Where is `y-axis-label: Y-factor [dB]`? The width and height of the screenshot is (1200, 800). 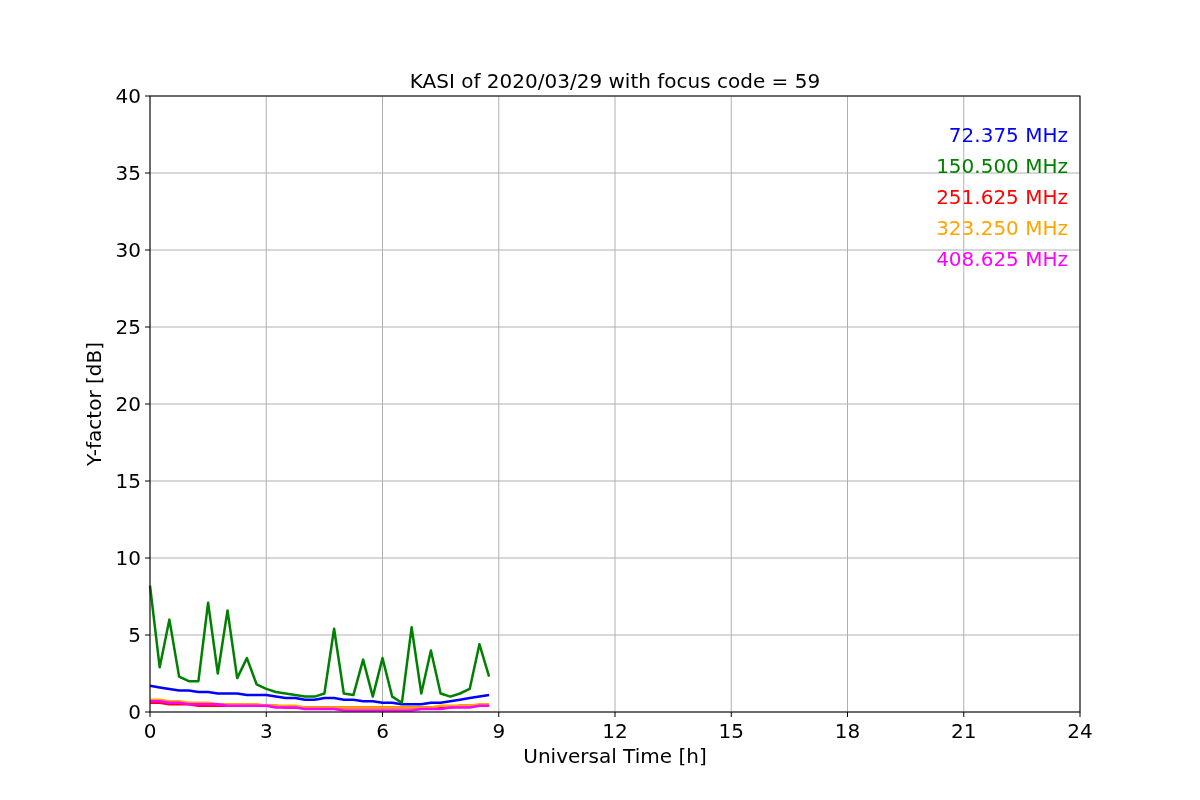 y-axis-label: Y-factor [dB] is located at coordinates (94, 404).